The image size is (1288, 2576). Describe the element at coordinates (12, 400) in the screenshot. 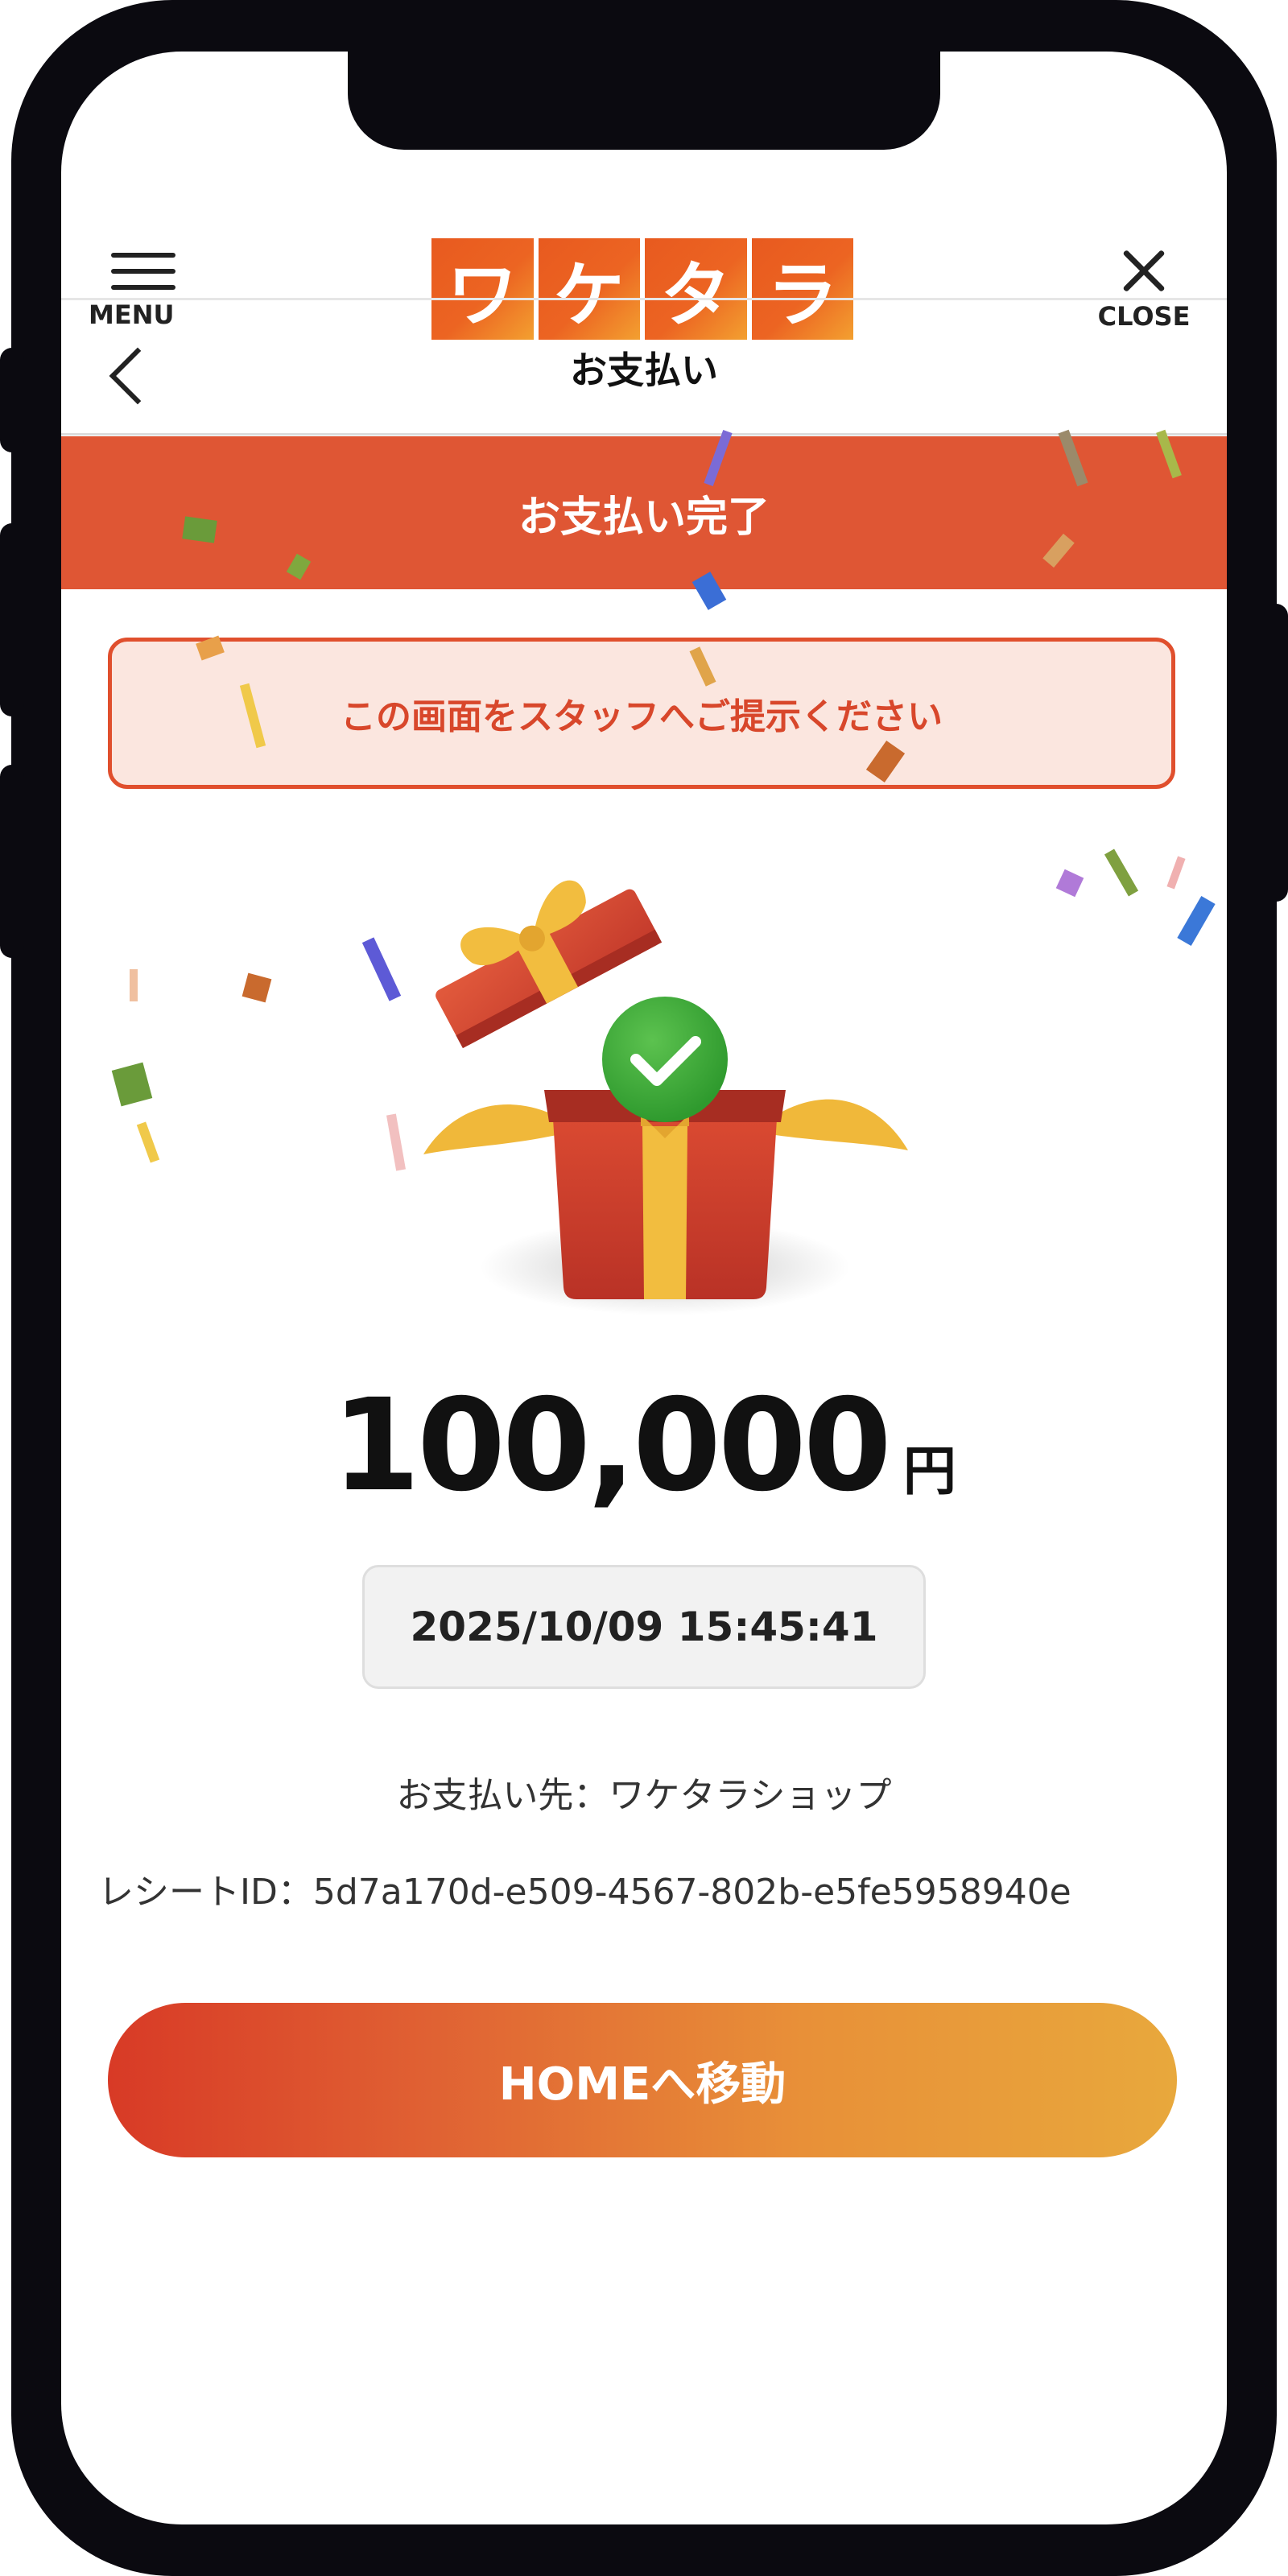

I see `silent-switch` at that location.